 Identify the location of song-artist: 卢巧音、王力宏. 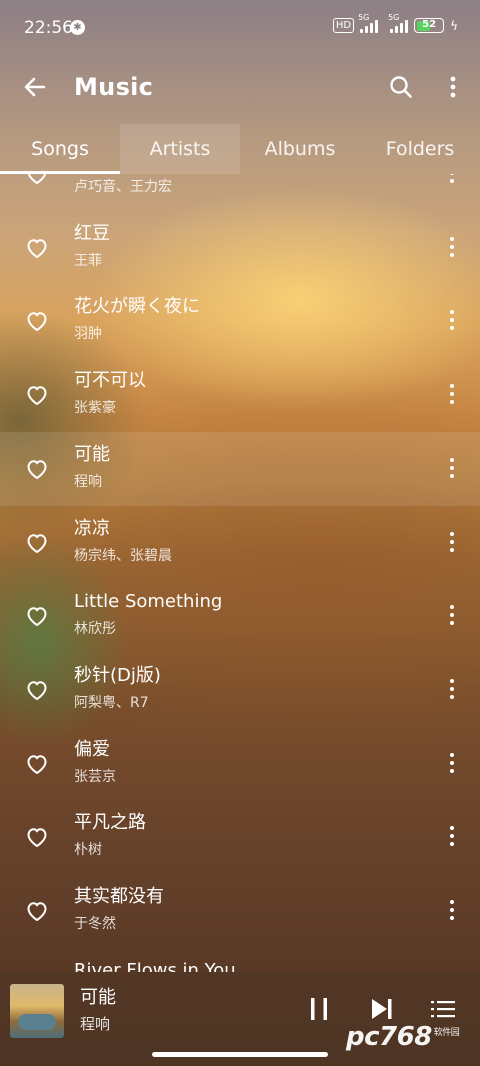
(123, 187).